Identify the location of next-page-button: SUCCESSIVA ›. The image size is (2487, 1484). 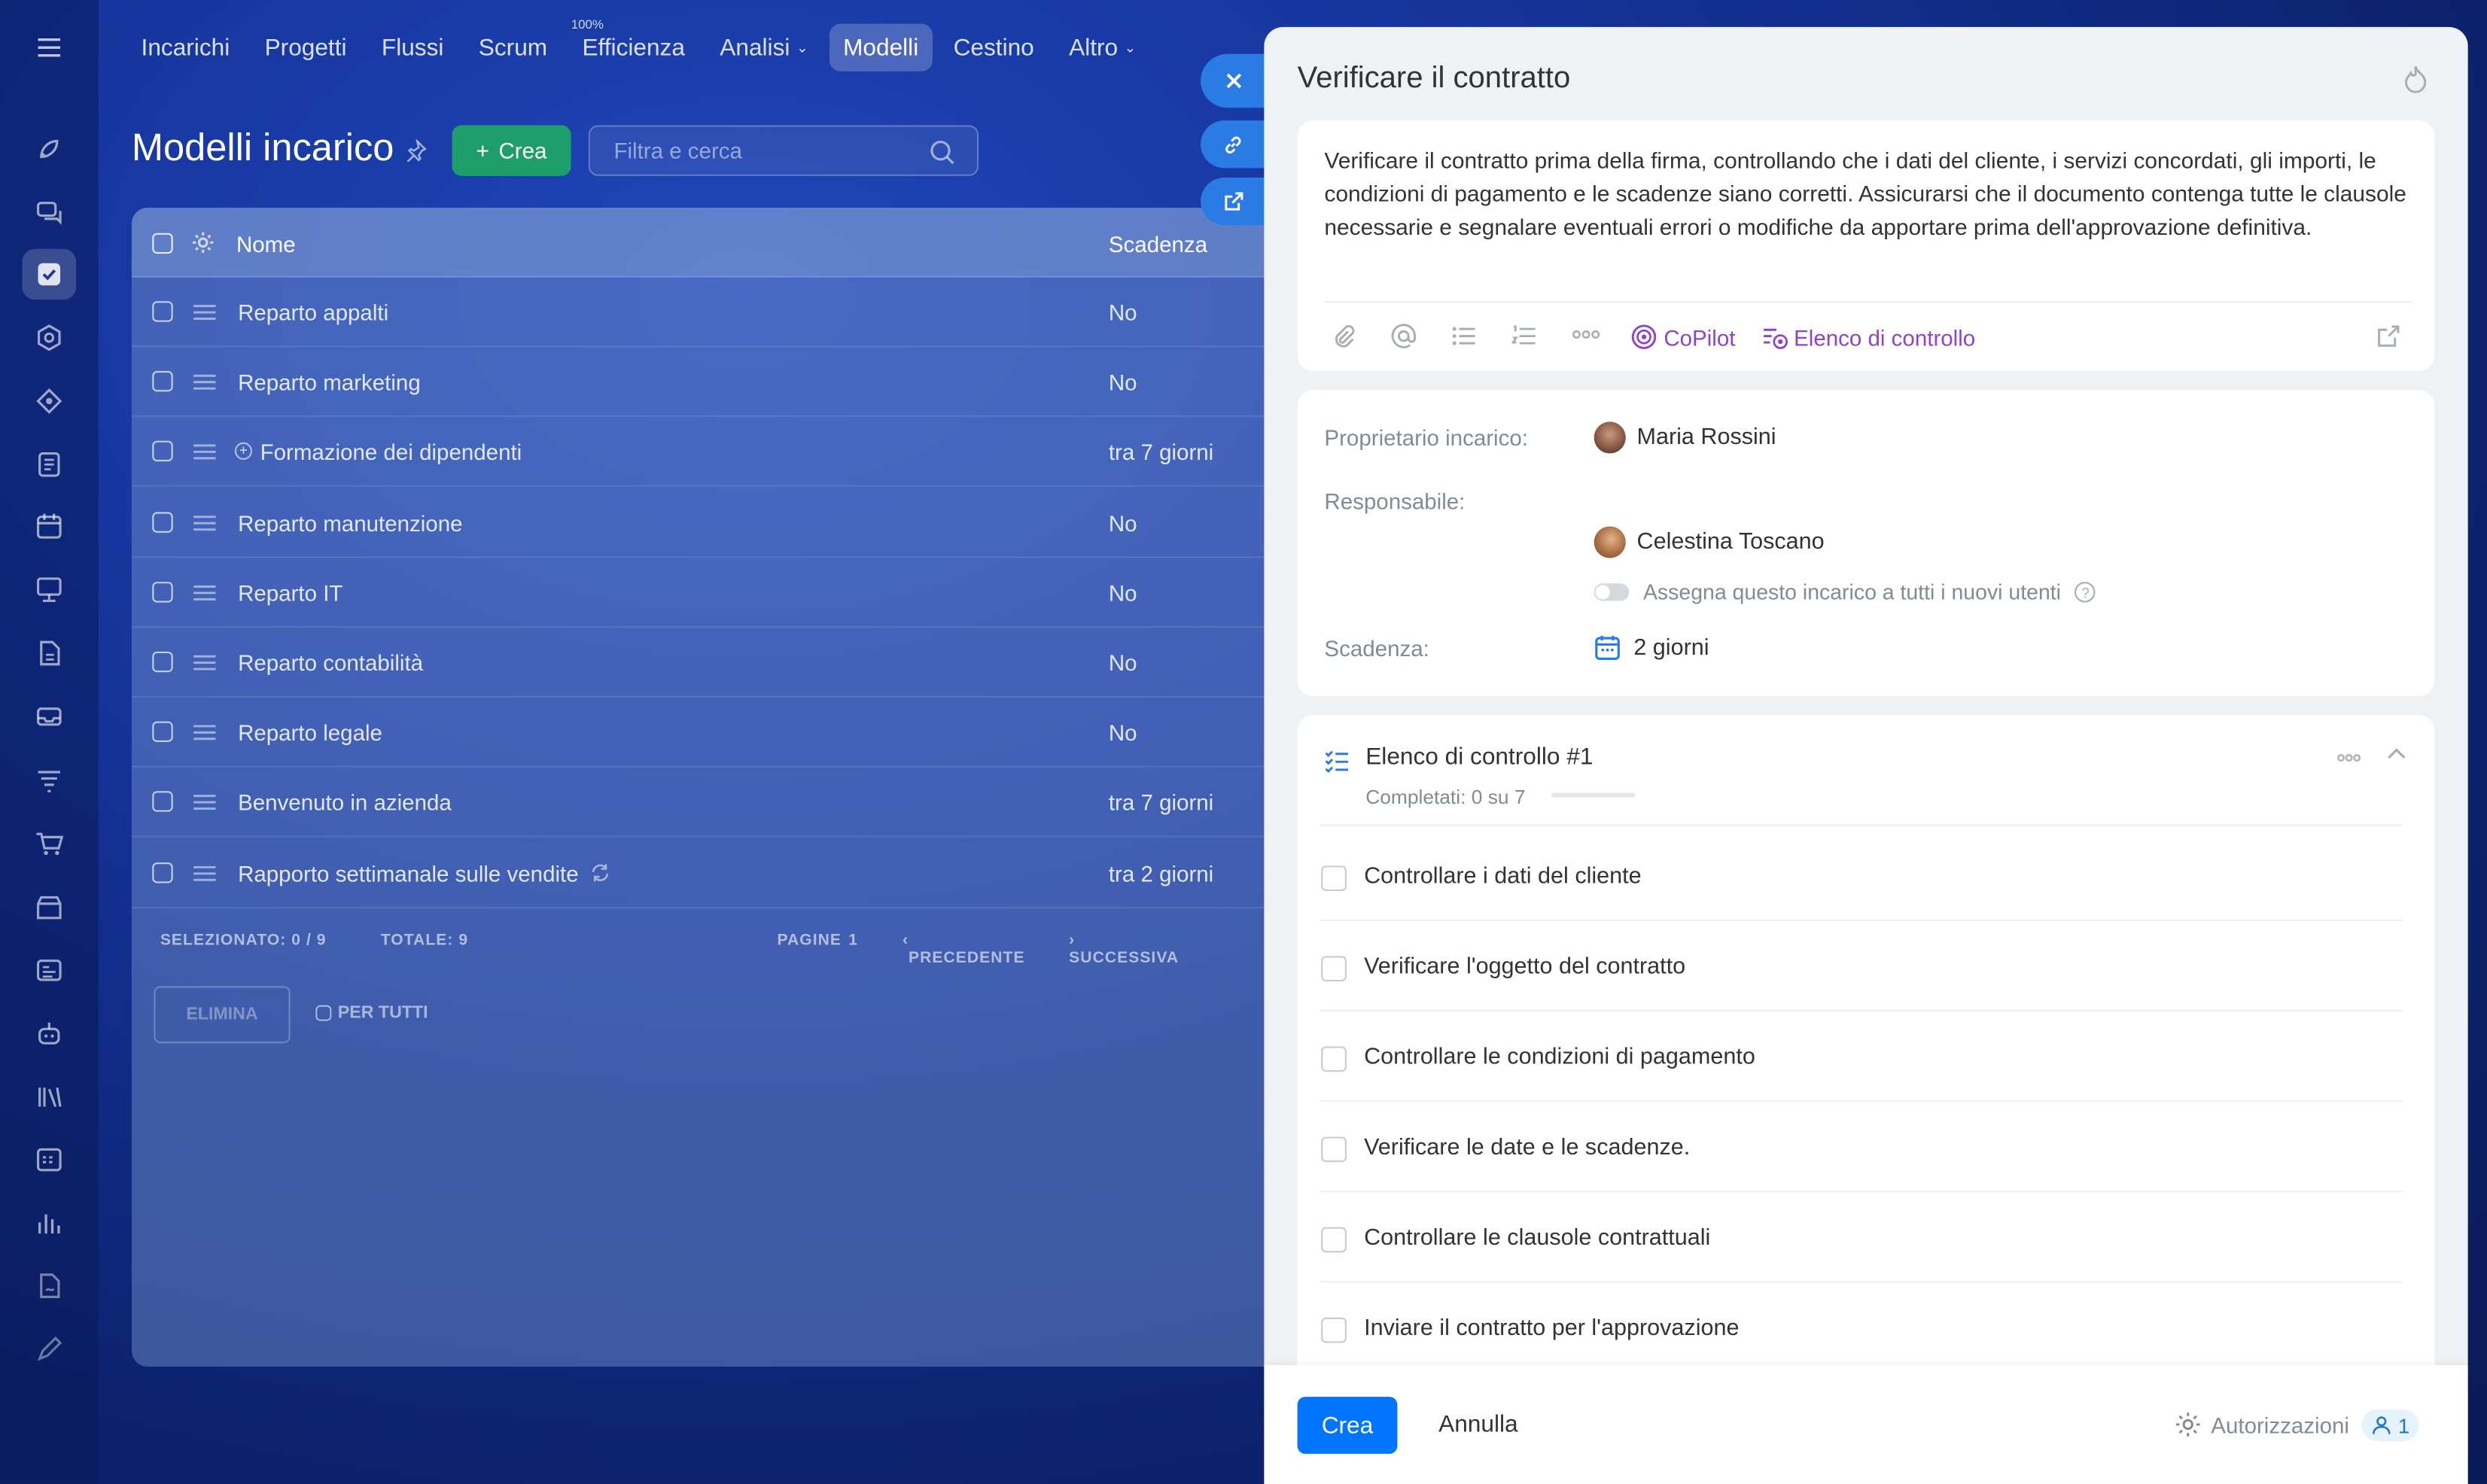
(1123, 949).